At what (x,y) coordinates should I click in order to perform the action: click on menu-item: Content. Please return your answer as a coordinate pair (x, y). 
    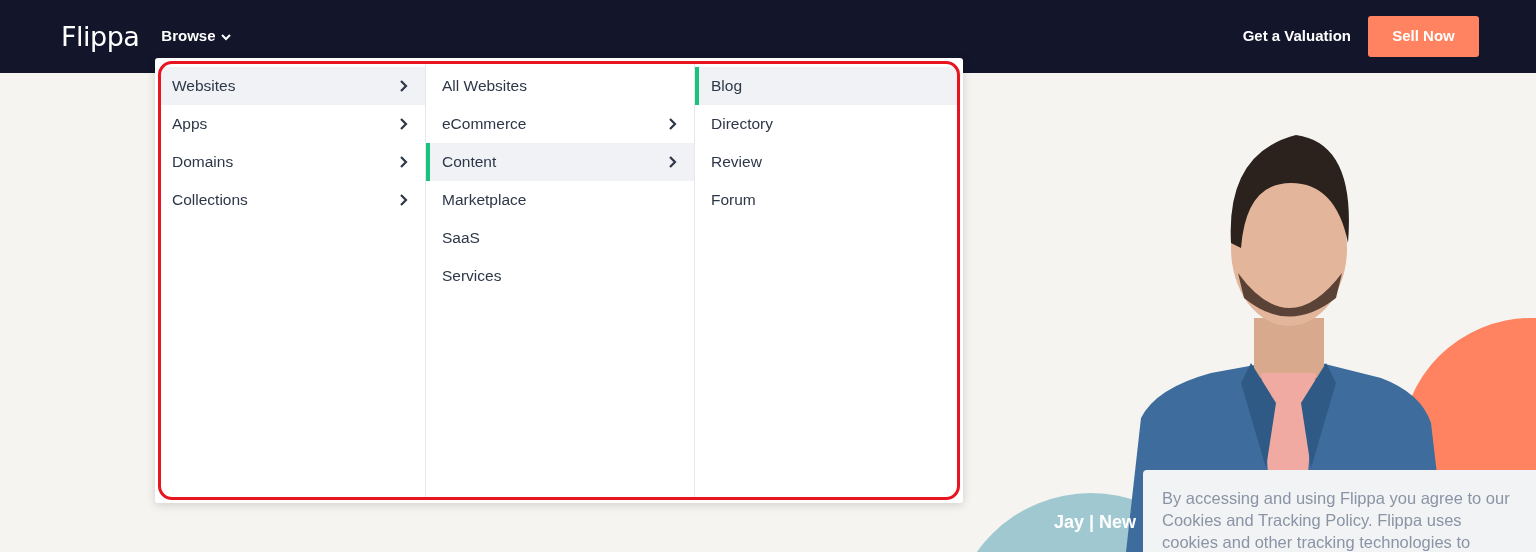
    Looking at the image, I should click on (560, 162).